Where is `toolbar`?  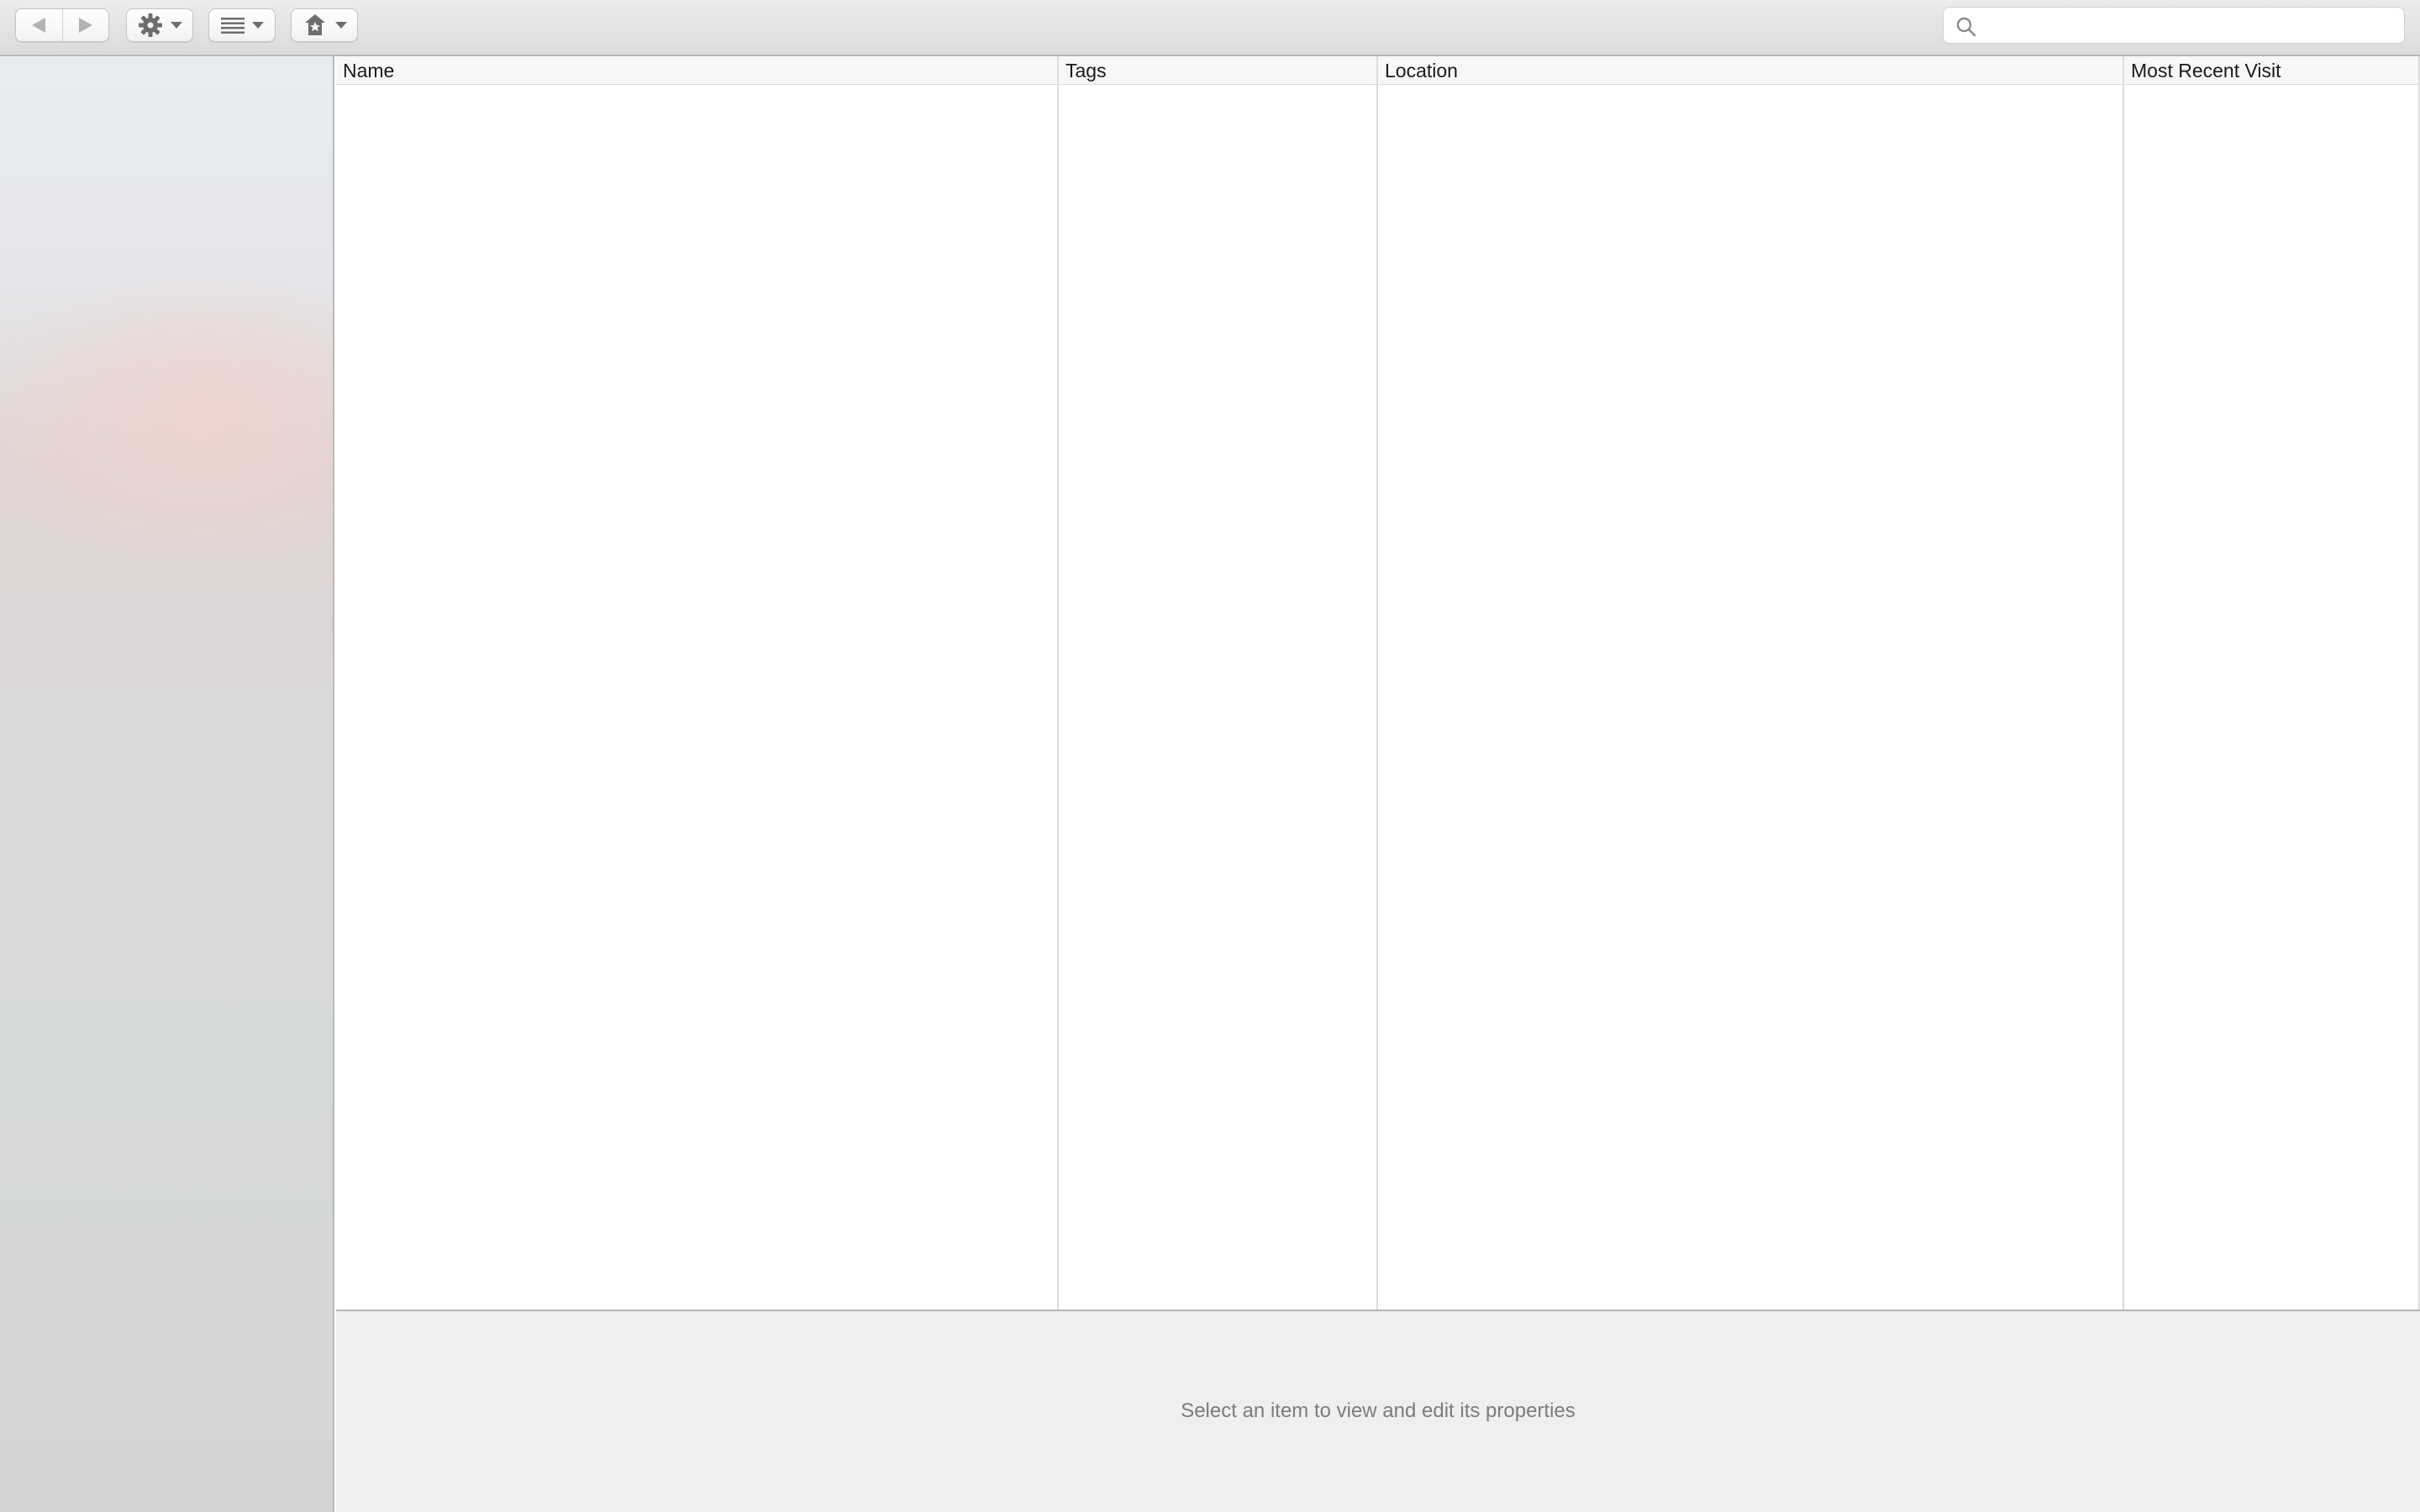
toolbar is located at coordinates (1210, 28).